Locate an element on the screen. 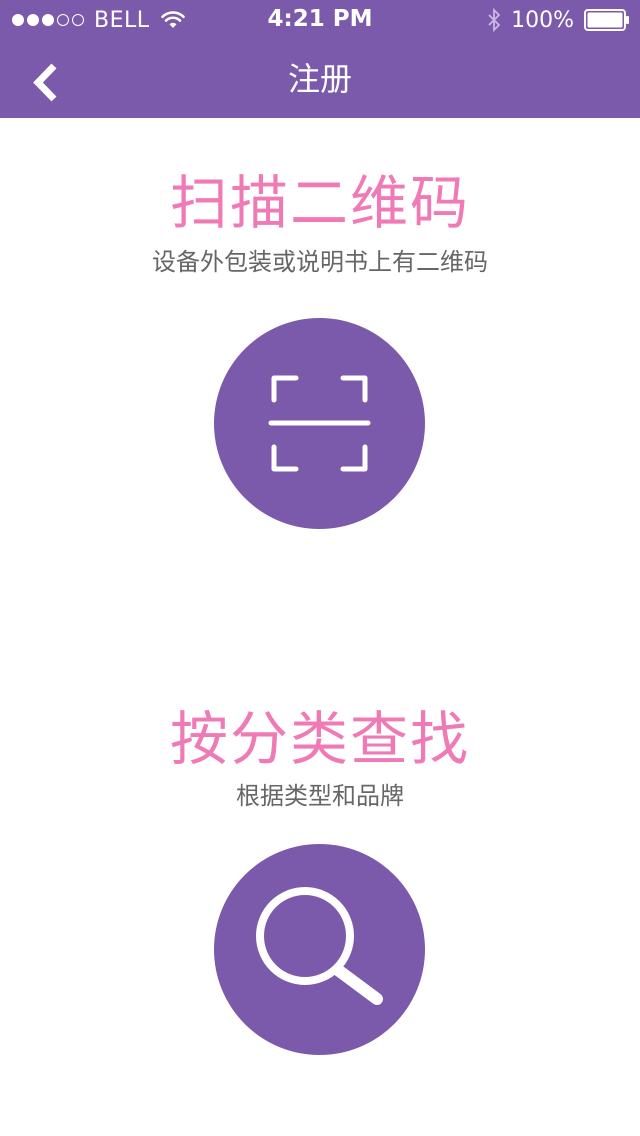 This screenshot has height=1136, width=640. scan-qr-button is located at coordinates (319, 423).